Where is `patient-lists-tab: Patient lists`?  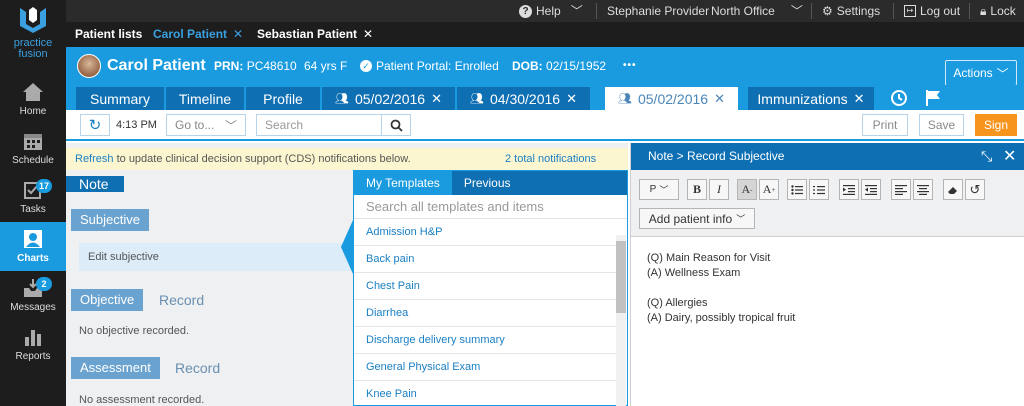 patient-lists-tab: Patient lists is located at coordinates (108, 34).